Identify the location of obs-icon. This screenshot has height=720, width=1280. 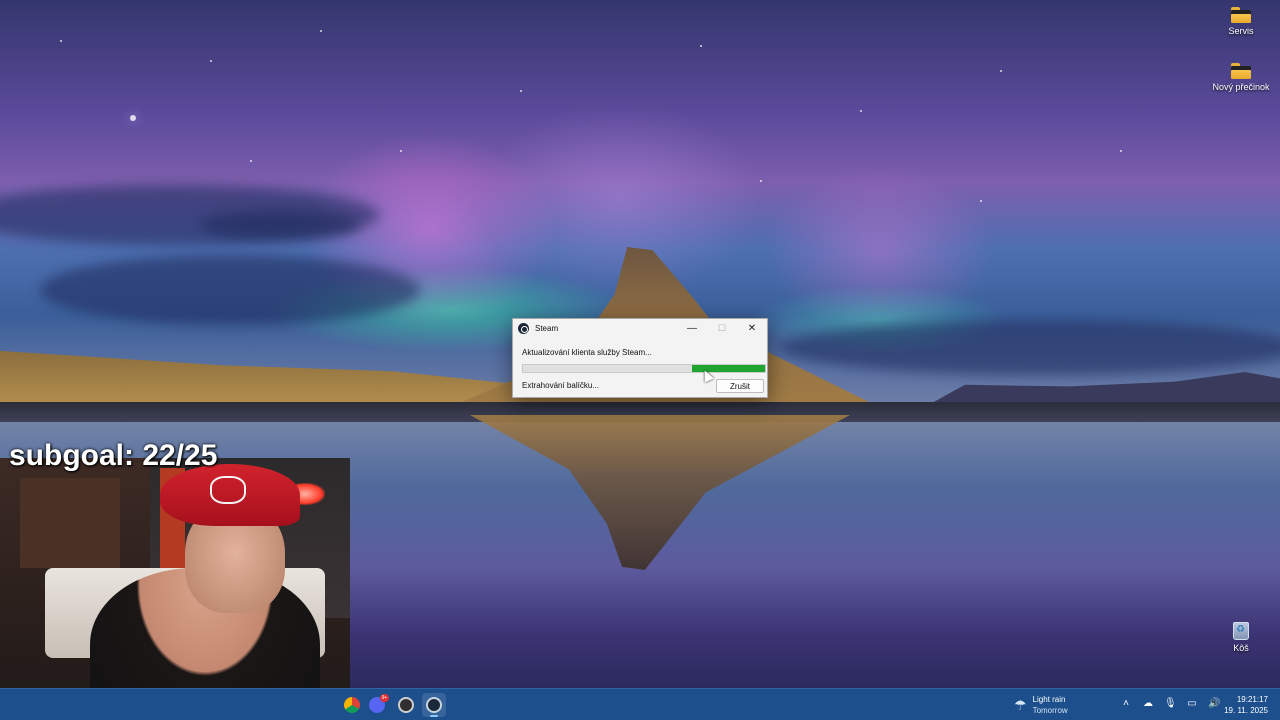
(406, 705).